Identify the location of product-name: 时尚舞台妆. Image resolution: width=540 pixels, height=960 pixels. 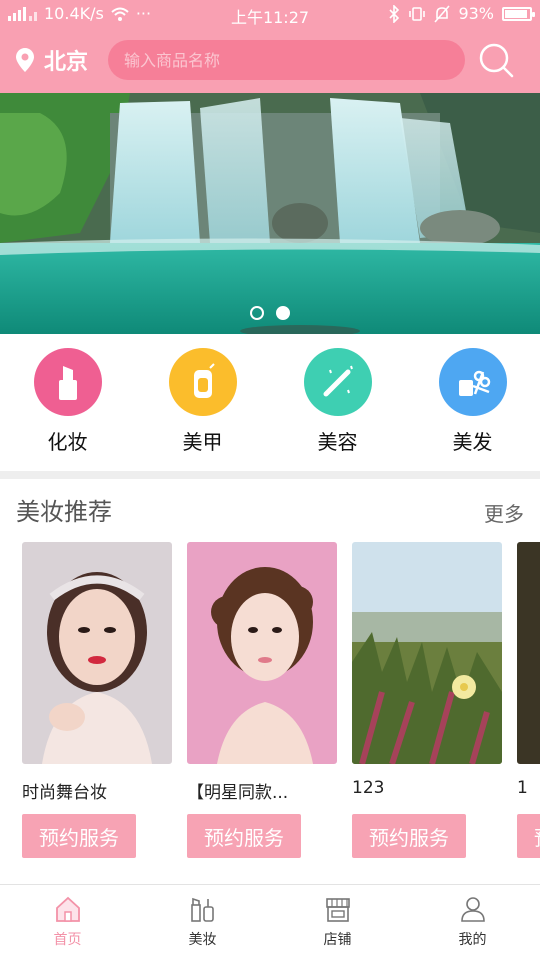
(64, 792).